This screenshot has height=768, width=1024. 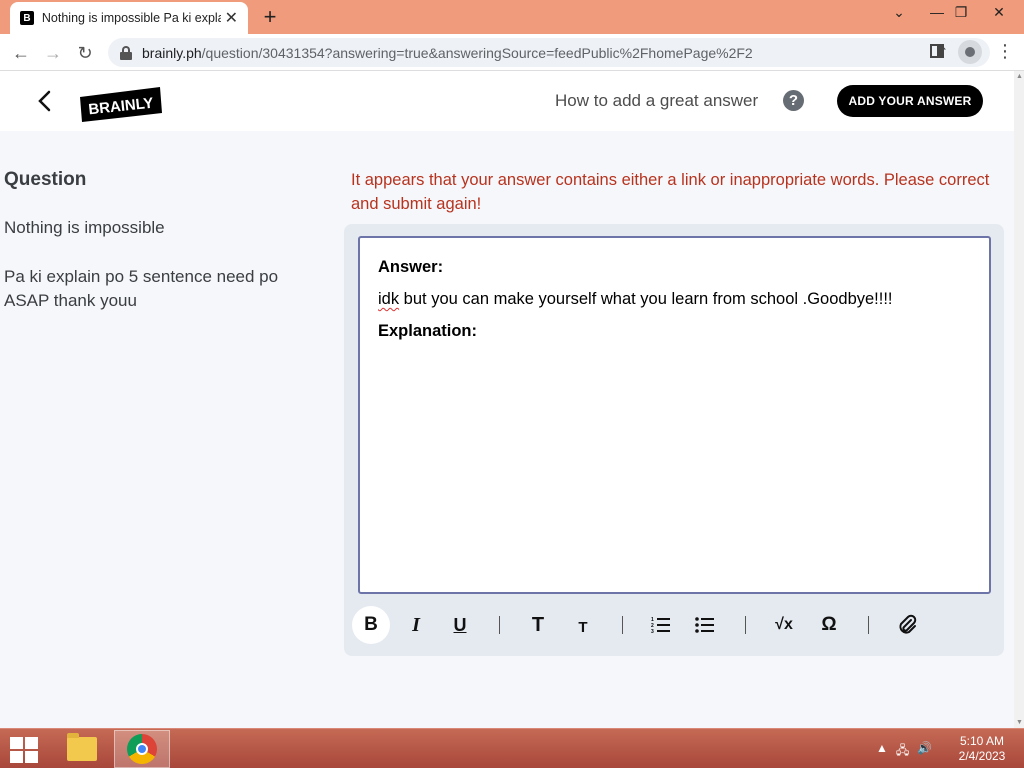 What do you see at coordinates (999, 12) in the screenshot?
I see `close-window-icon: ✕` at bounding box center [999, 12].